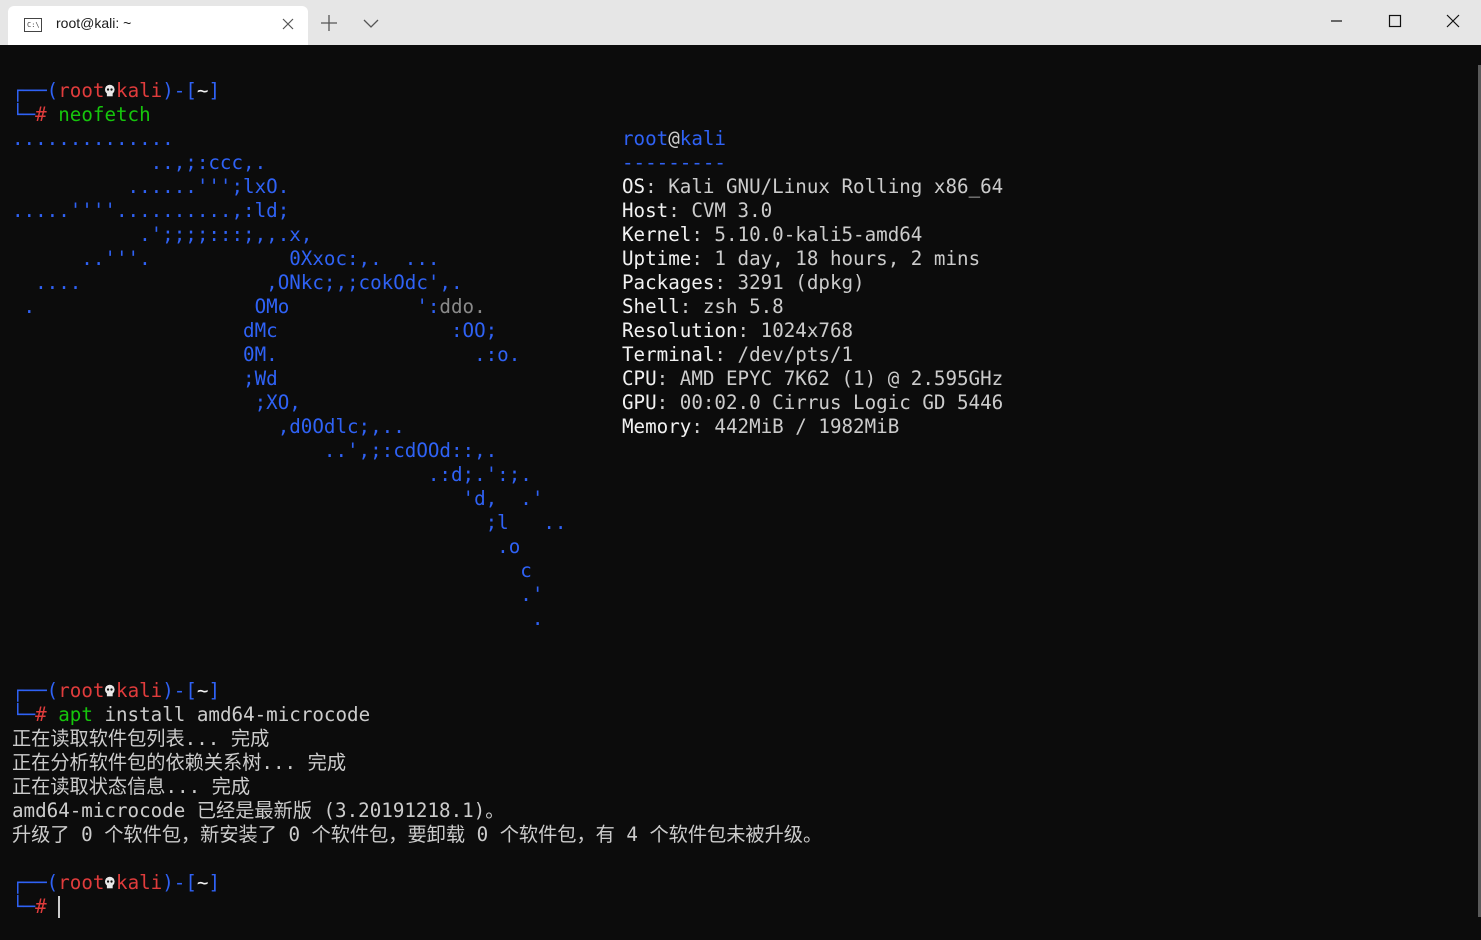 This screenshot has width=1481, height=940. What do you see at coordinates (1336, 22) in the screenshot?
I see `minimize-button` at bounding box center [1336, 22].